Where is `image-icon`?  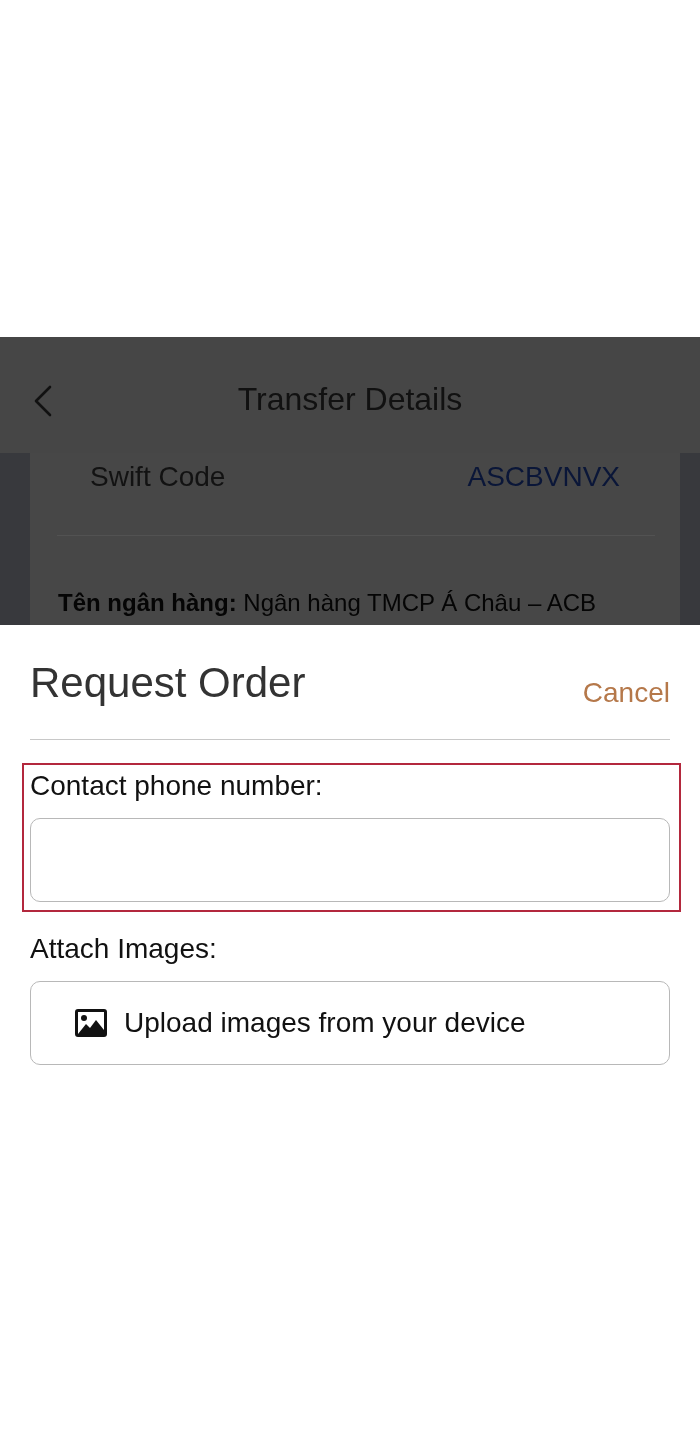
image-icon is located at coordinates (91, 1022).